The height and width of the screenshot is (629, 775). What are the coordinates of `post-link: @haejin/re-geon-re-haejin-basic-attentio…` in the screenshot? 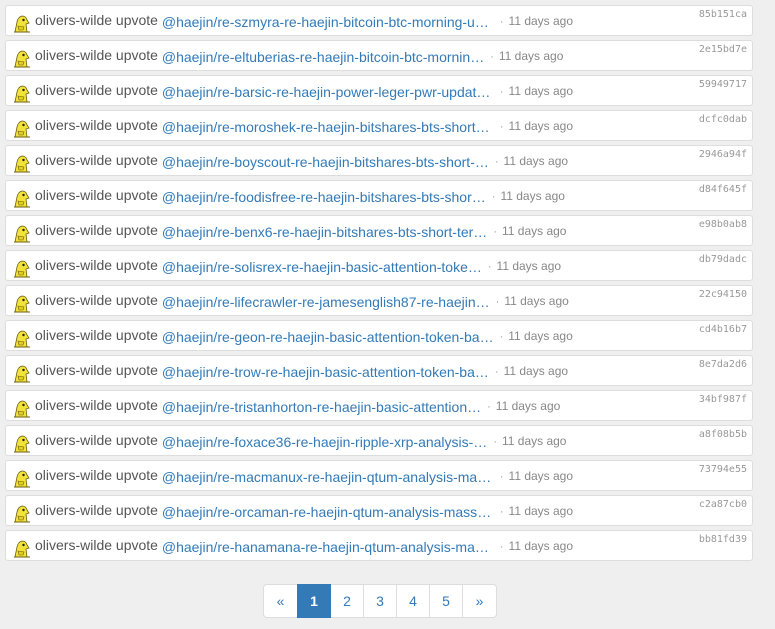 It's located at (328, 337).